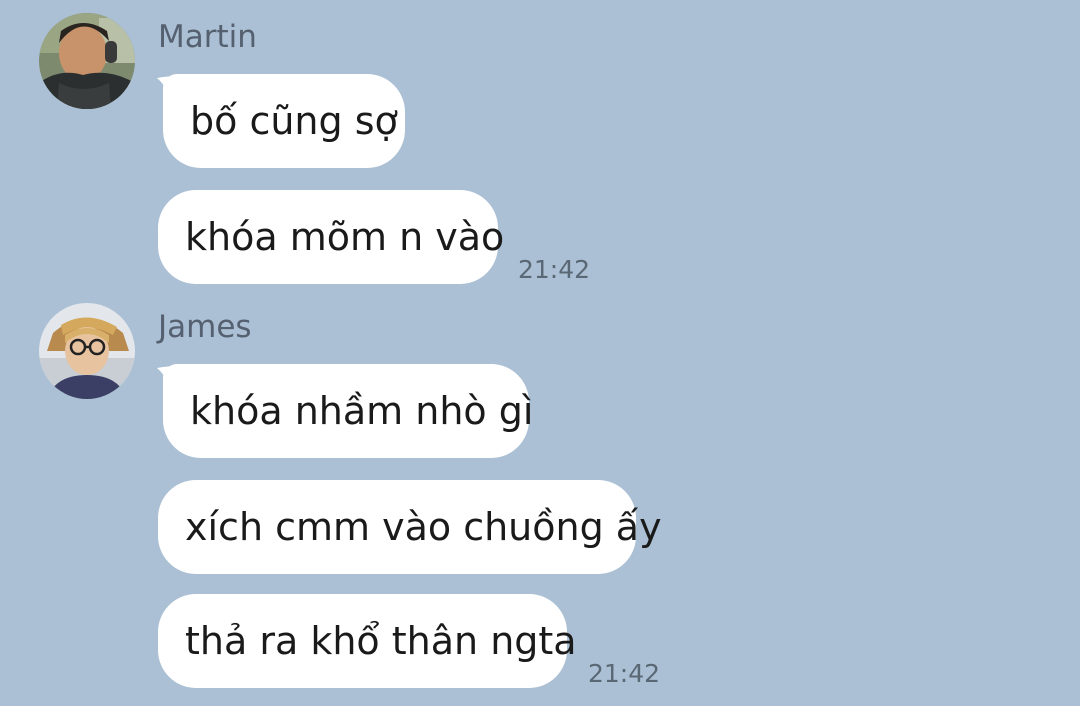 This screenshot has height=706, width=1080. I want to click on message-bubble: thả ra khổ thân ngta, so click(367, 641).